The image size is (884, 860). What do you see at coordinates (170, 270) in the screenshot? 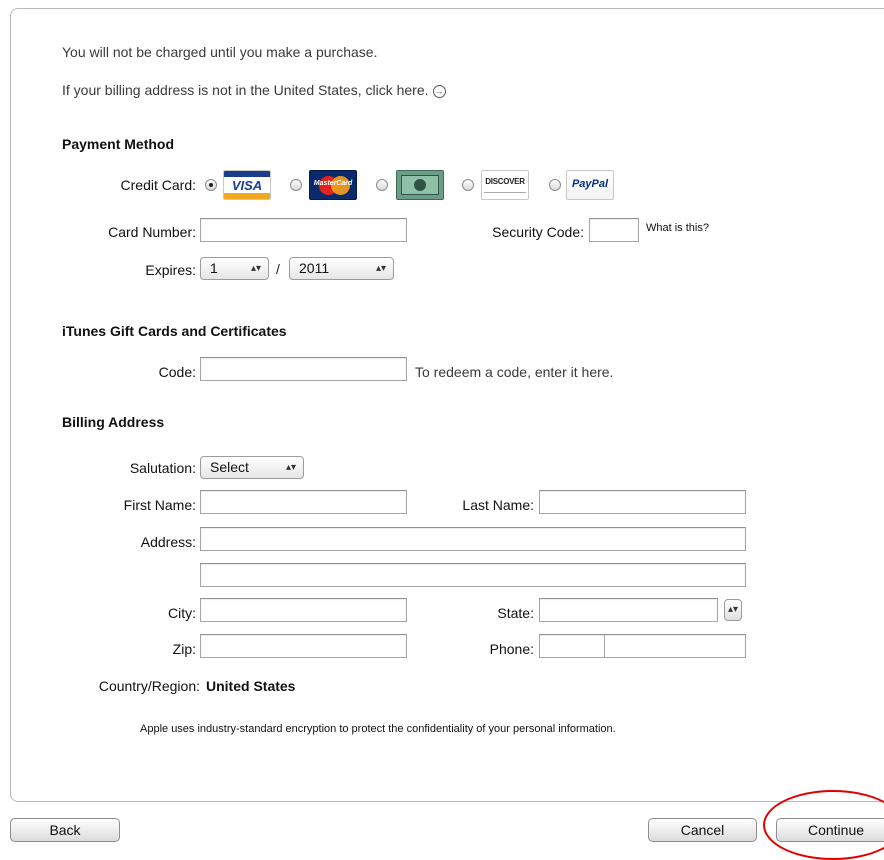
I see `expires-label: Expires:` at bounding box center [170, 270].